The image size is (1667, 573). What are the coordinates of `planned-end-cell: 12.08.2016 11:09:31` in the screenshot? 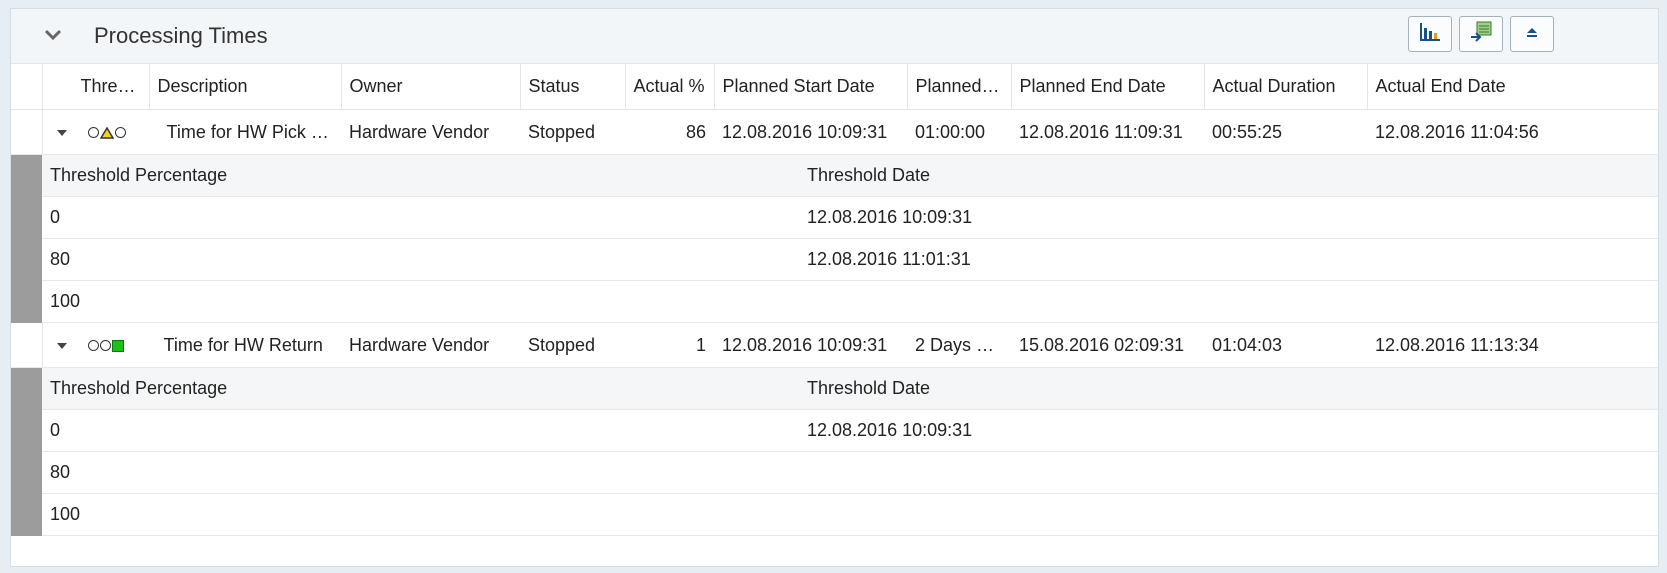 It's located at (1107, 132).